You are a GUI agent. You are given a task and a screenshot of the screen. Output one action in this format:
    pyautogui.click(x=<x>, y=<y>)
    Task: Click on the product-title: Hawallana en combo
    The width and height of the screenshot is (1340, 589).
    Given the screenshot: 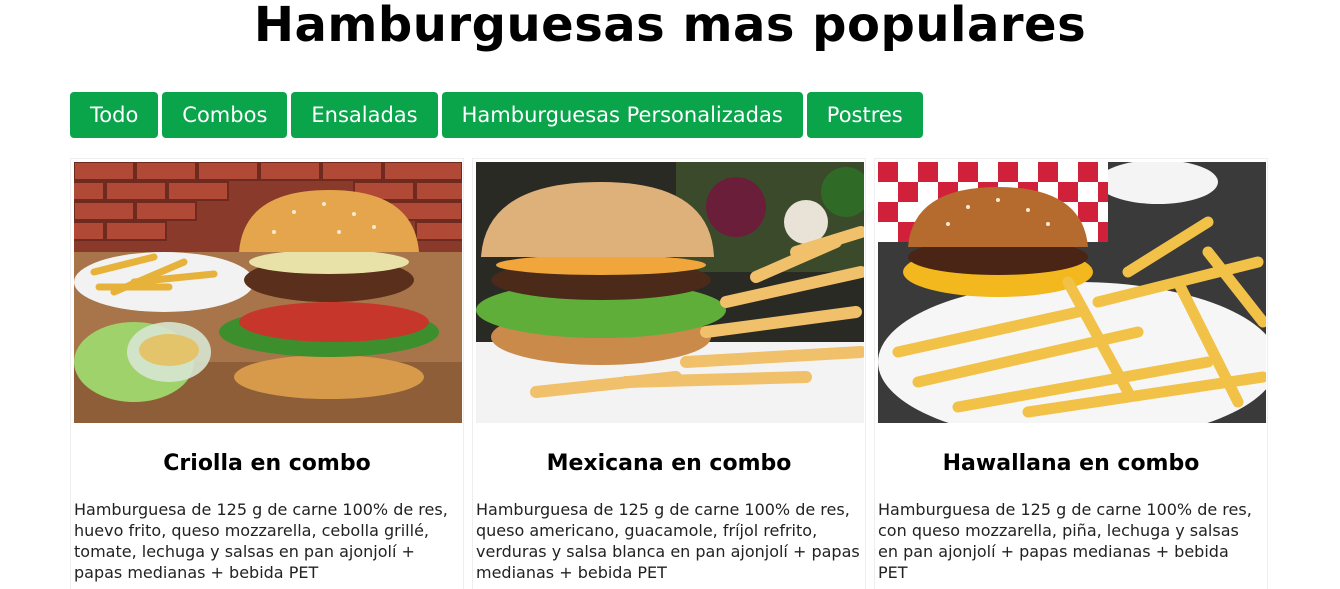 What is the action you would take?
    pyautogui.click(x=1071, y=463)
    